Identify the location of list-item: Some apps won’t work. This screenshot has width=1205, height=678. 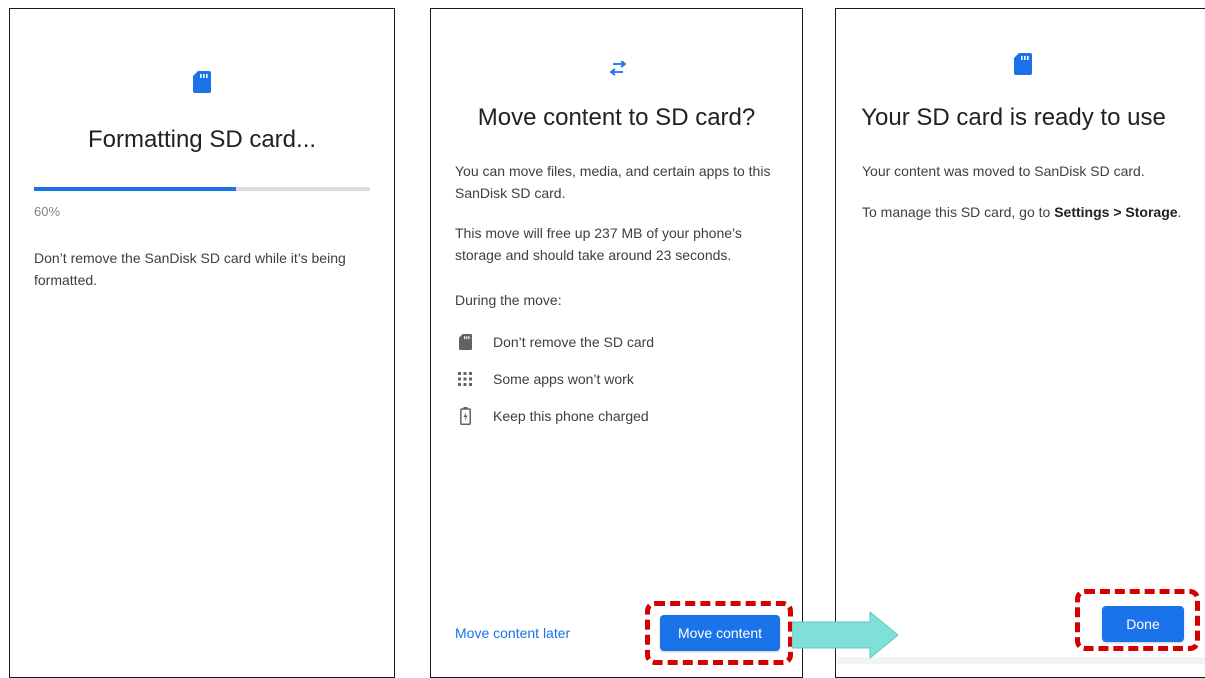
(545, 379).